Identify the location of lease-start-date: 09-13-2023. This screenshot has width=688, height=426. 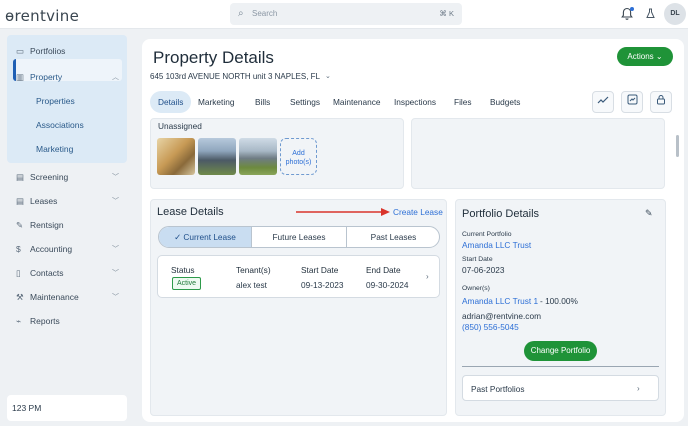
(322, 285).